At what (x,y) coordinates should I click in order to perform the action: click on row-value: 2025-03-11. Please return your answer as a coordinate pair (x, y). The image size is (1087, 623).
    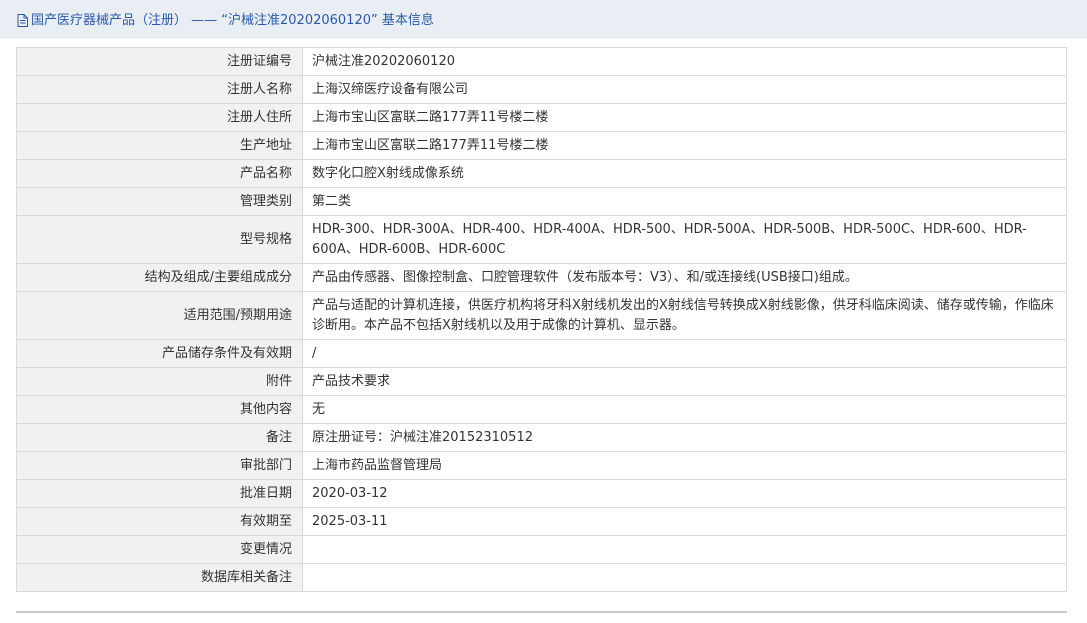
    Looking at the image, I should click on (684, 521).